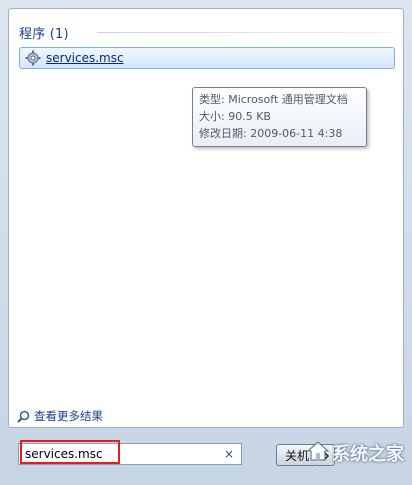 The image size is (412, 485). What do you see at coordinates (23, 416) in the screenshot?
I see `search-icon` at bounding box center [23, 416].